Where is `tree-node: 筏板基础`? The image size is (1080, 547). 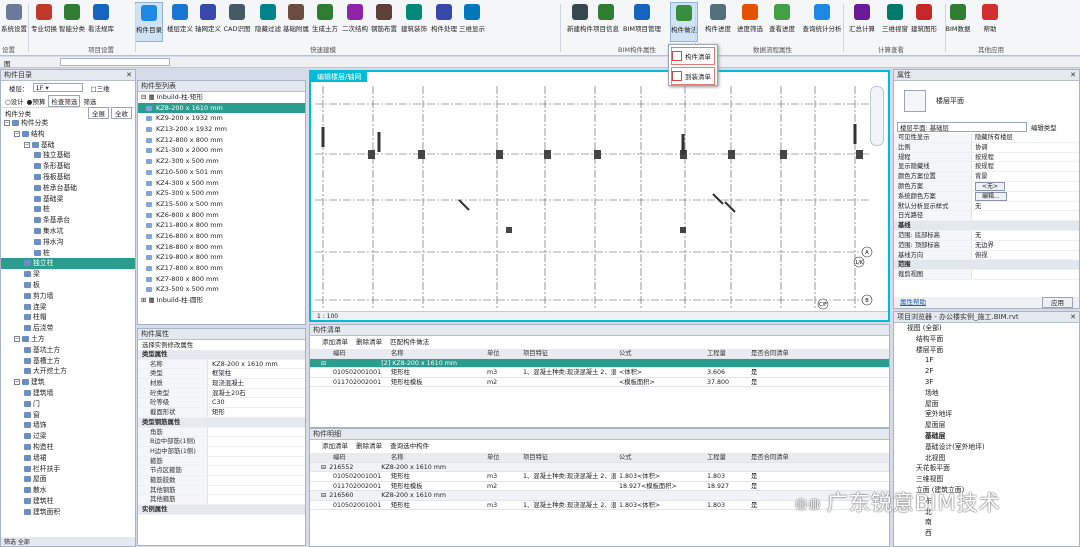 tree-node: 筏板基础 is located at coordinates (68, 177).